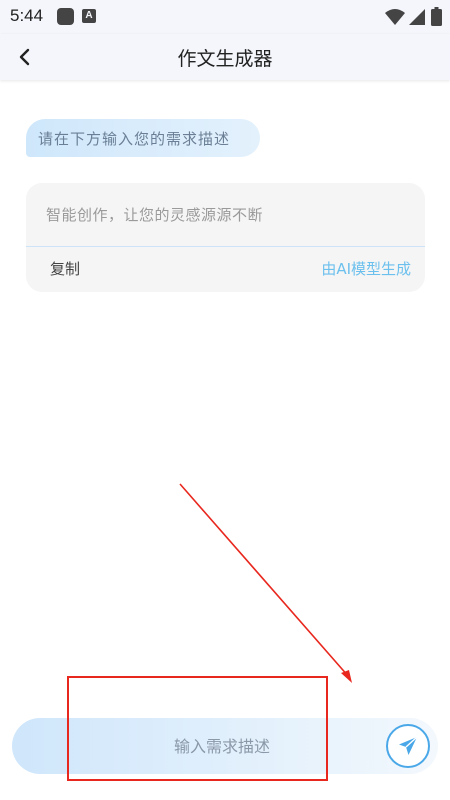 The width and height of the screenshot is (450, 800). I want to click on notification-a-icon: A, so click(89, 16).